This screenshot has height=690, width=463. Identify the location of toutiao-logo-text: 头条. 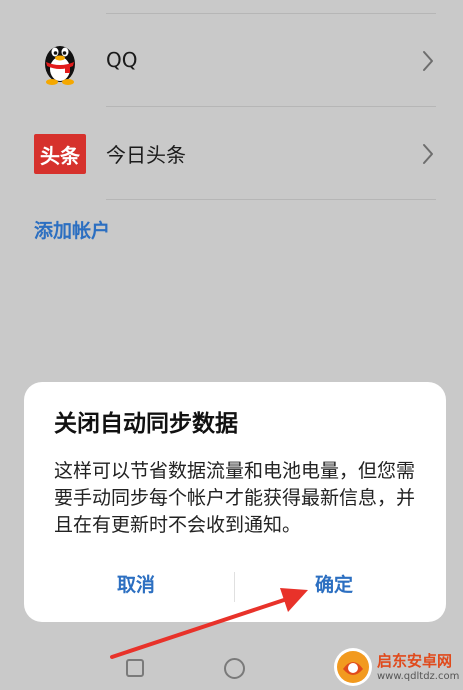
(60, 155).